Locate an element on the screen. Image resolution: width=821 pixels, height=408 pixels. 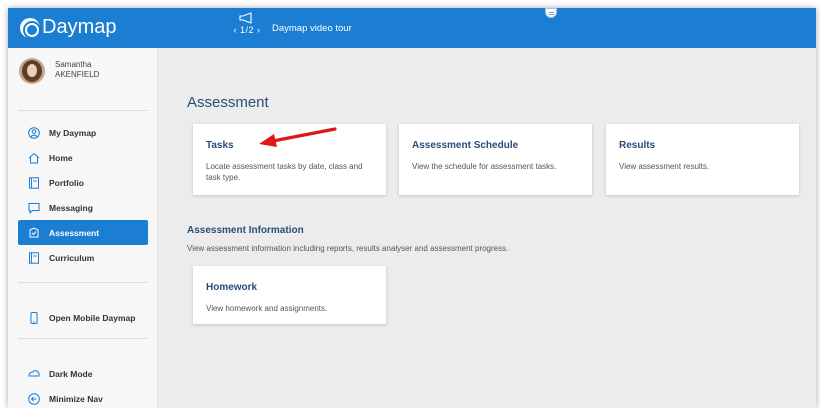
sidebar-item-my-daymap: My Daymap is located at coordinates (83, 132).